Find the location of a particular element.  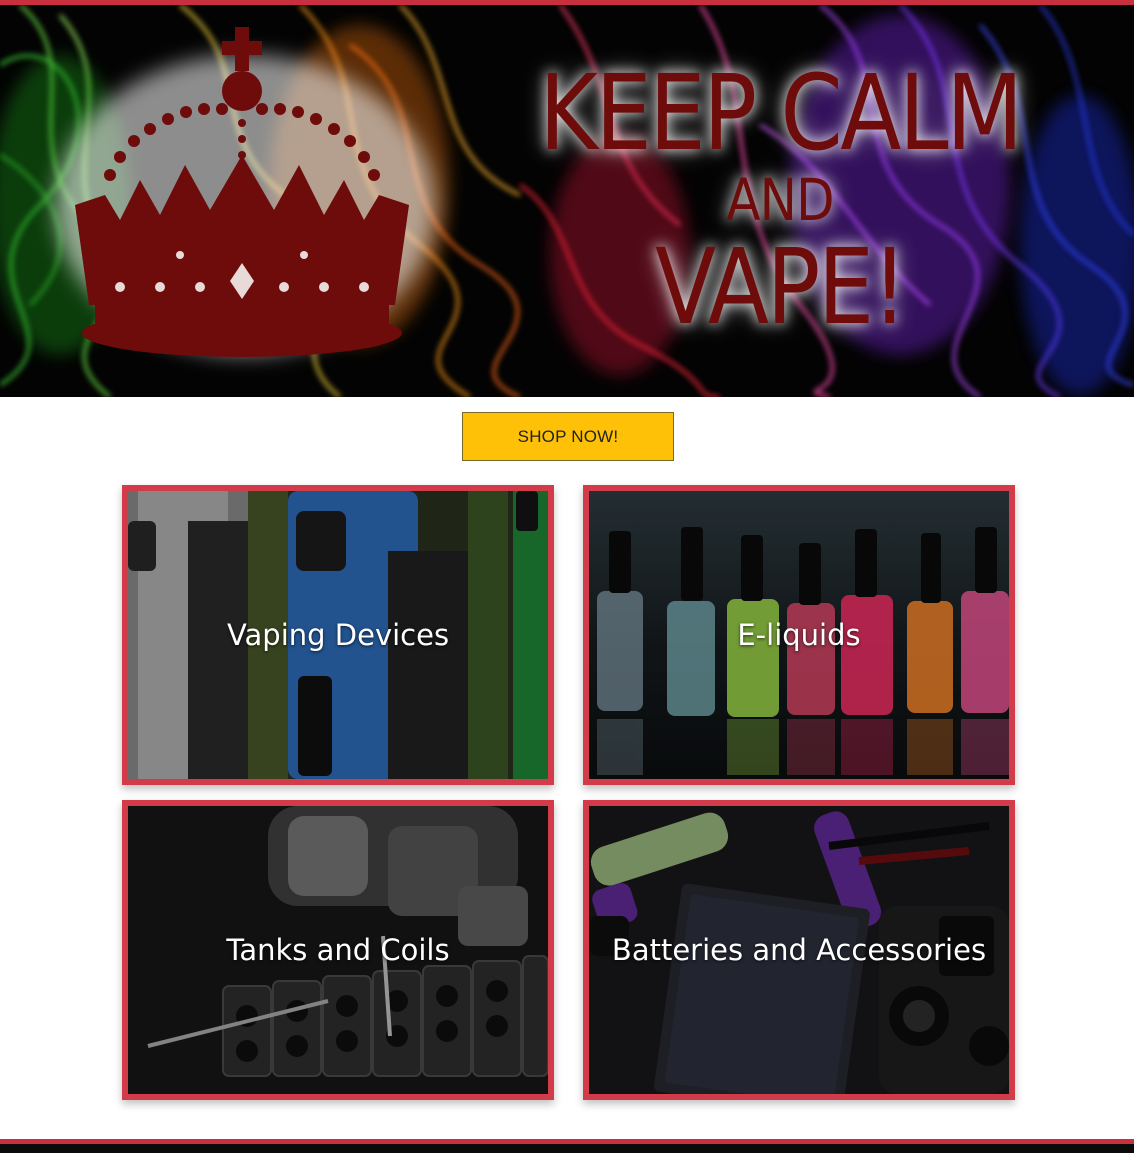

category-label: Batteries and Accessories is located at coordinates (799, 950).